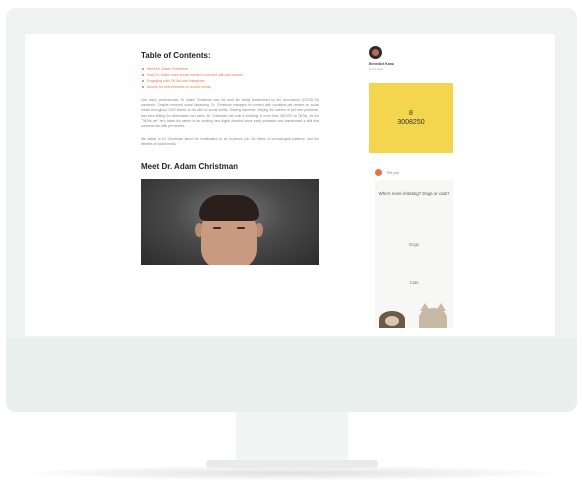 The image size is (582, 481). What do you see at coordinates (414, 282) in the screenshot?
I see `poll-option-cats: Cats` at bounding box center [414, 282].